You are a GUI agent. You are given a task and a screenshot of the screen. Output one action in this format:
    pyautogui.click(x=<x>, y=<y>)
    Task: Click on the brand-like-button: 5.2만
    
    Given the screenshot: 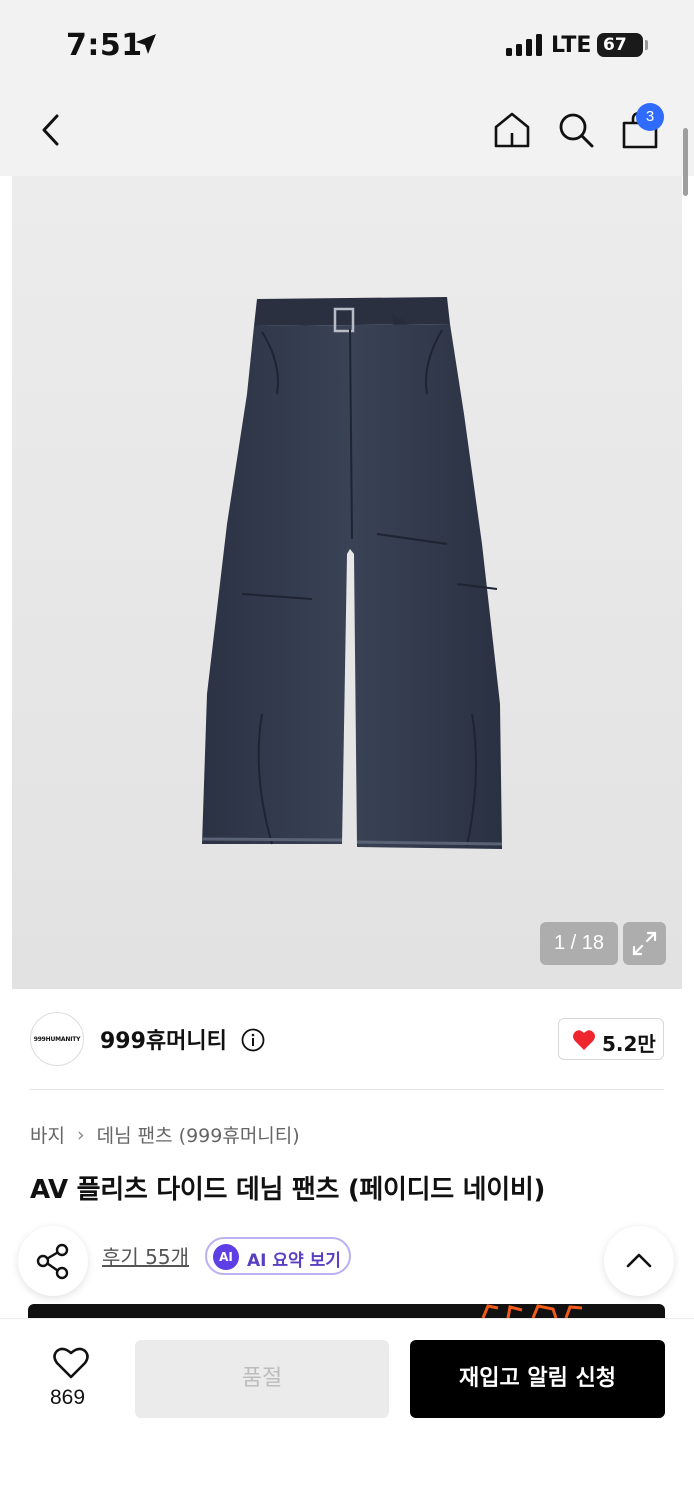 What is the action you would take?
    pyautogui.click(x=611, y=1039)
    